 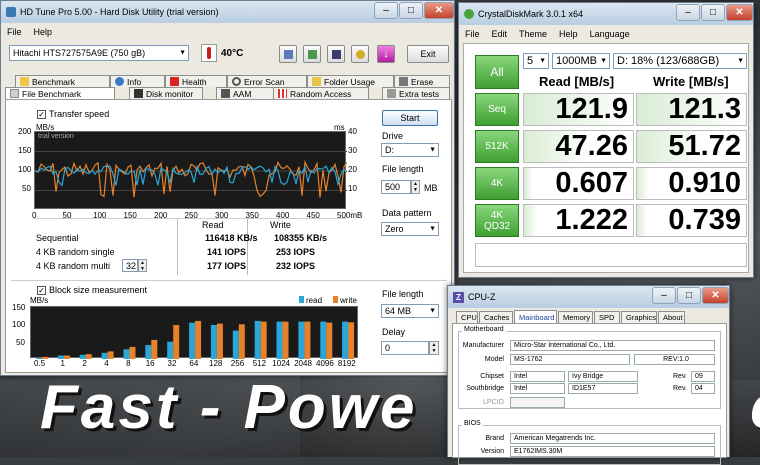 What do you see at coordinates (434, 348) in the screenshot?
I see `delay-spinner: ▲ ▼` at bounding box center [434, 348].